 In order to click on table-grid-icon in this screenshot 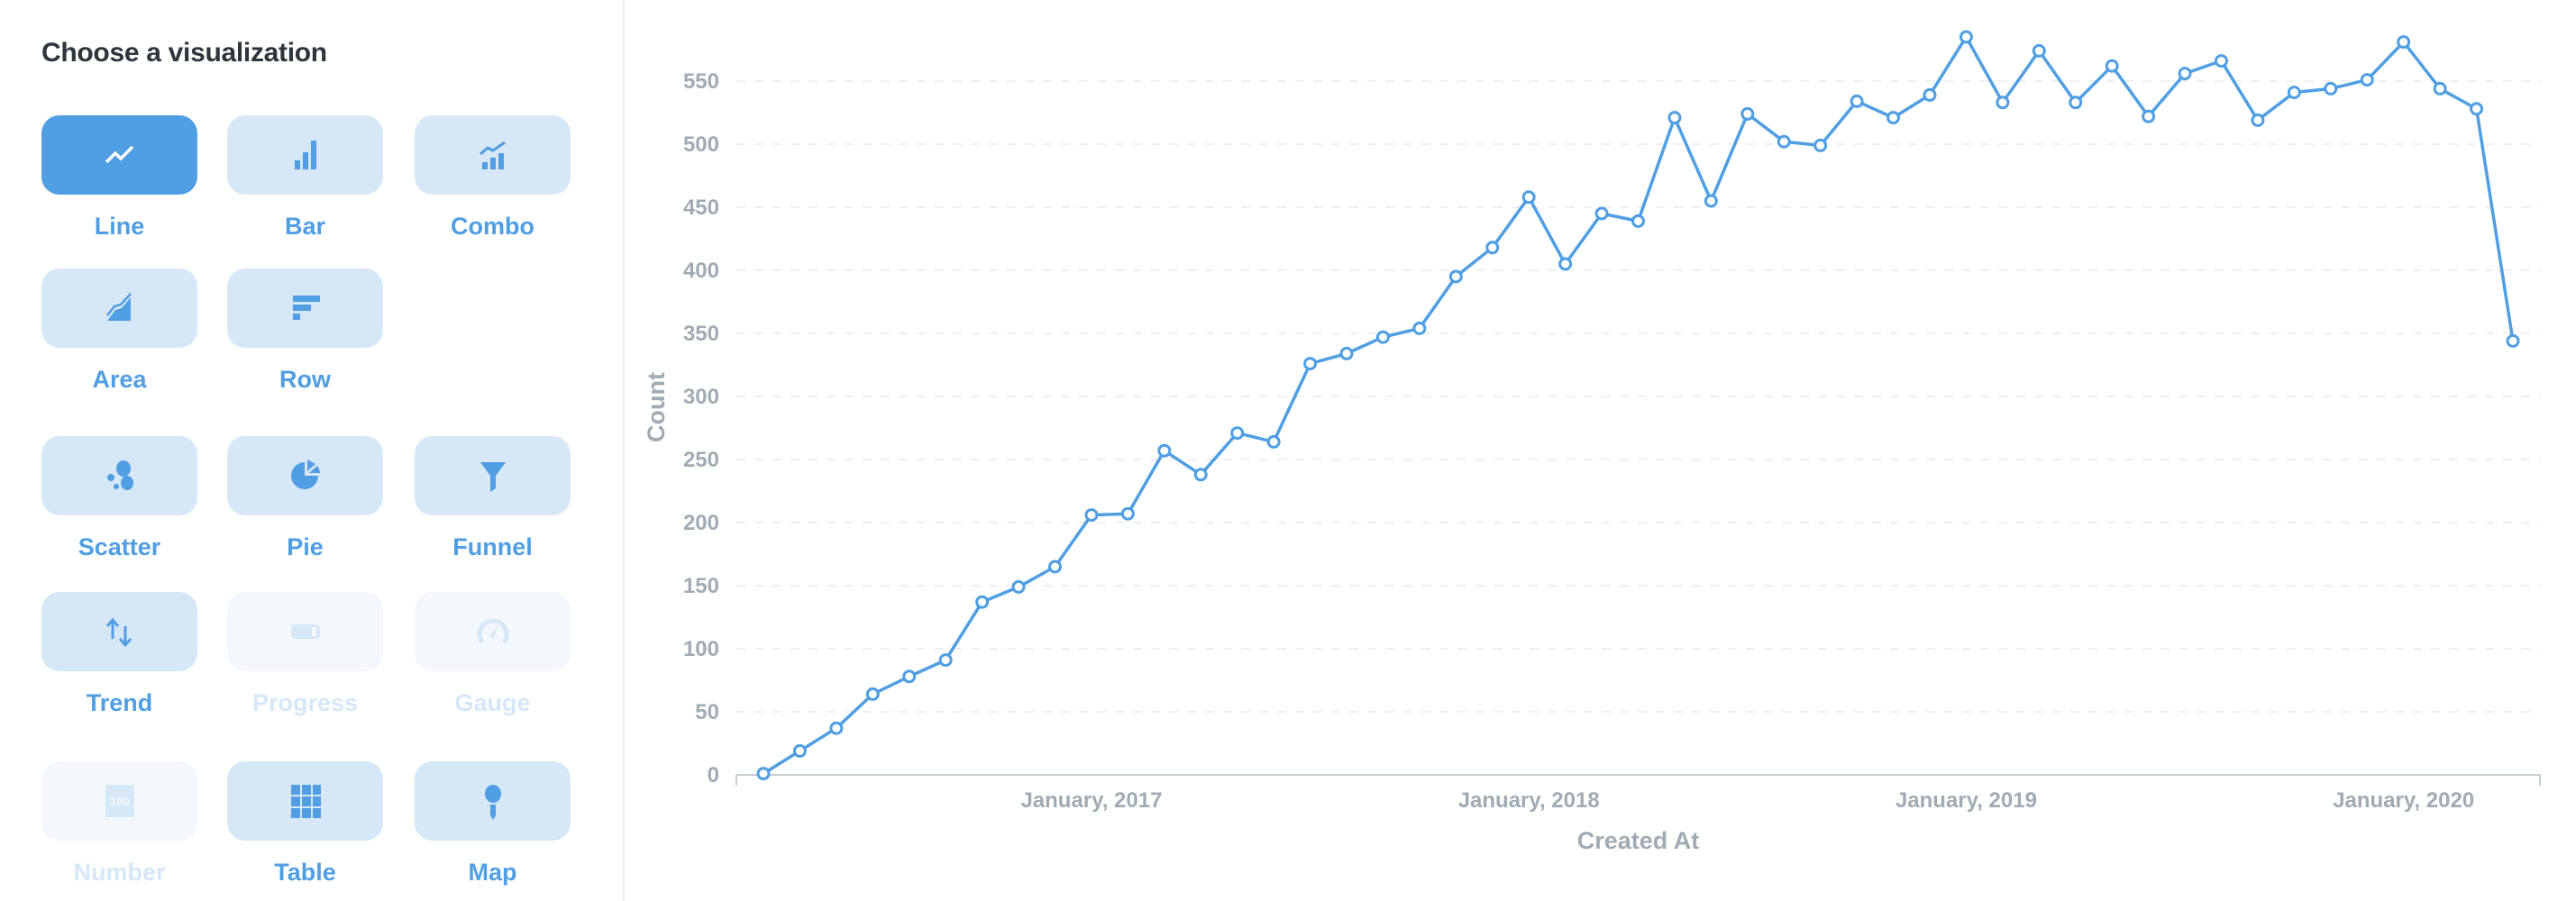, I will do `click(305, 801)`.